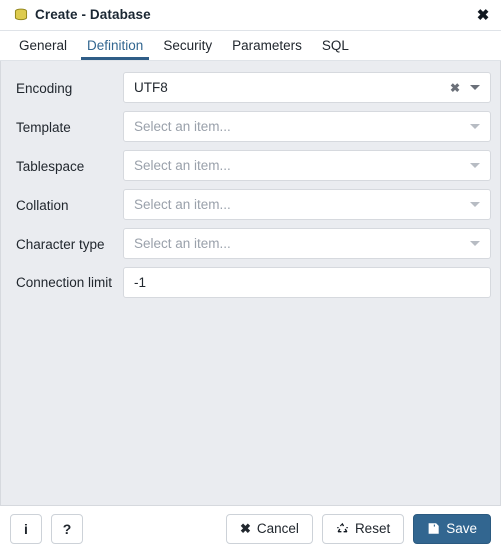 Image resolution: width=501 pixels, height=551 pixels. I want to click on tab-label: SQL, so click(335, 45).